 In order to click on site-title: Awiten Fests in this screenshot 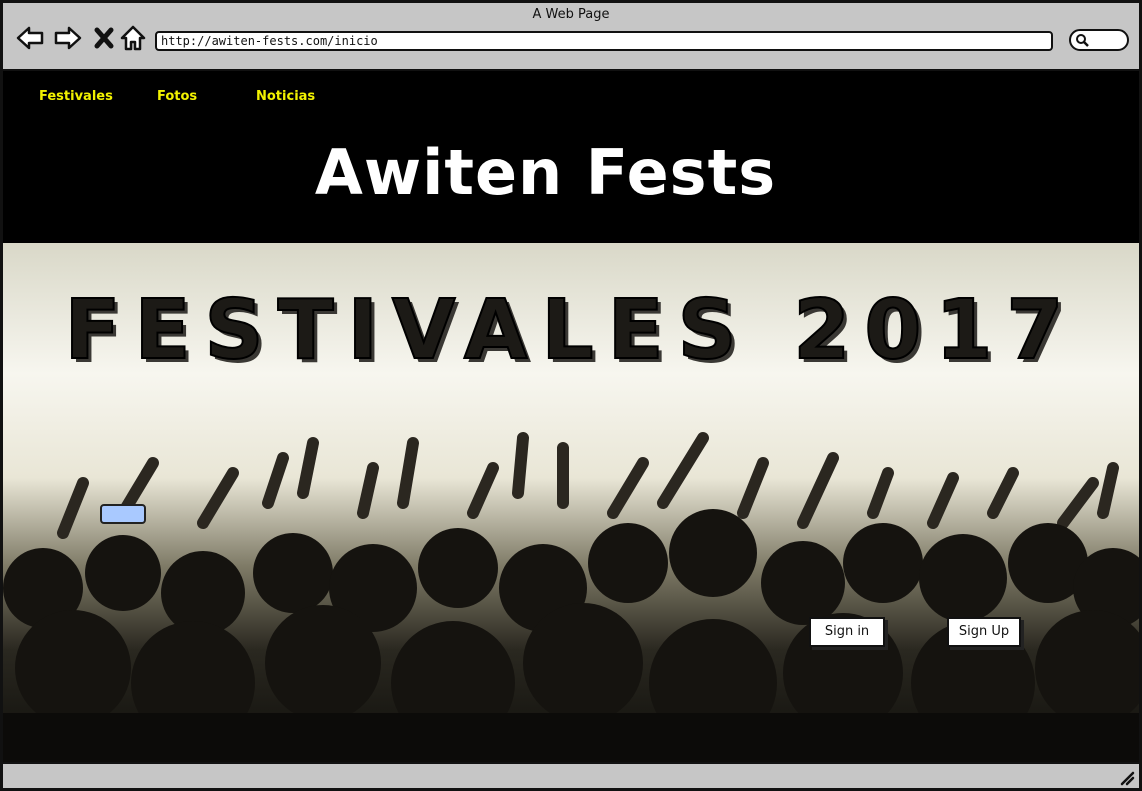, I will do `click(545, 172)`.